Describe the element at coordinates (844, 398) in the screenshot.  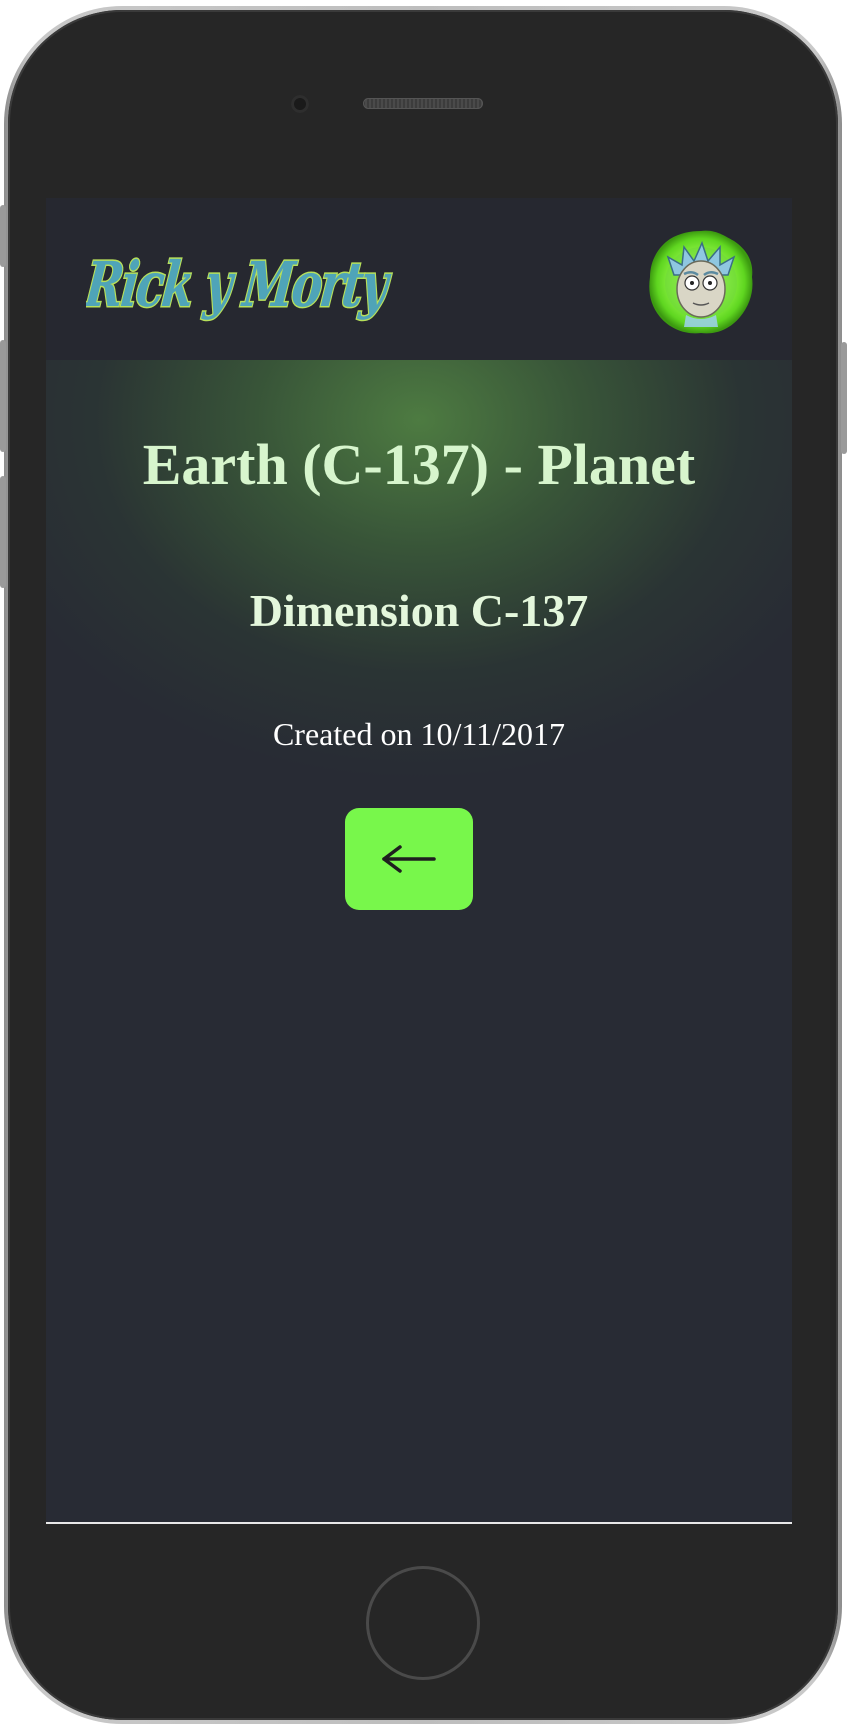
I see `side-button-power` at that location.